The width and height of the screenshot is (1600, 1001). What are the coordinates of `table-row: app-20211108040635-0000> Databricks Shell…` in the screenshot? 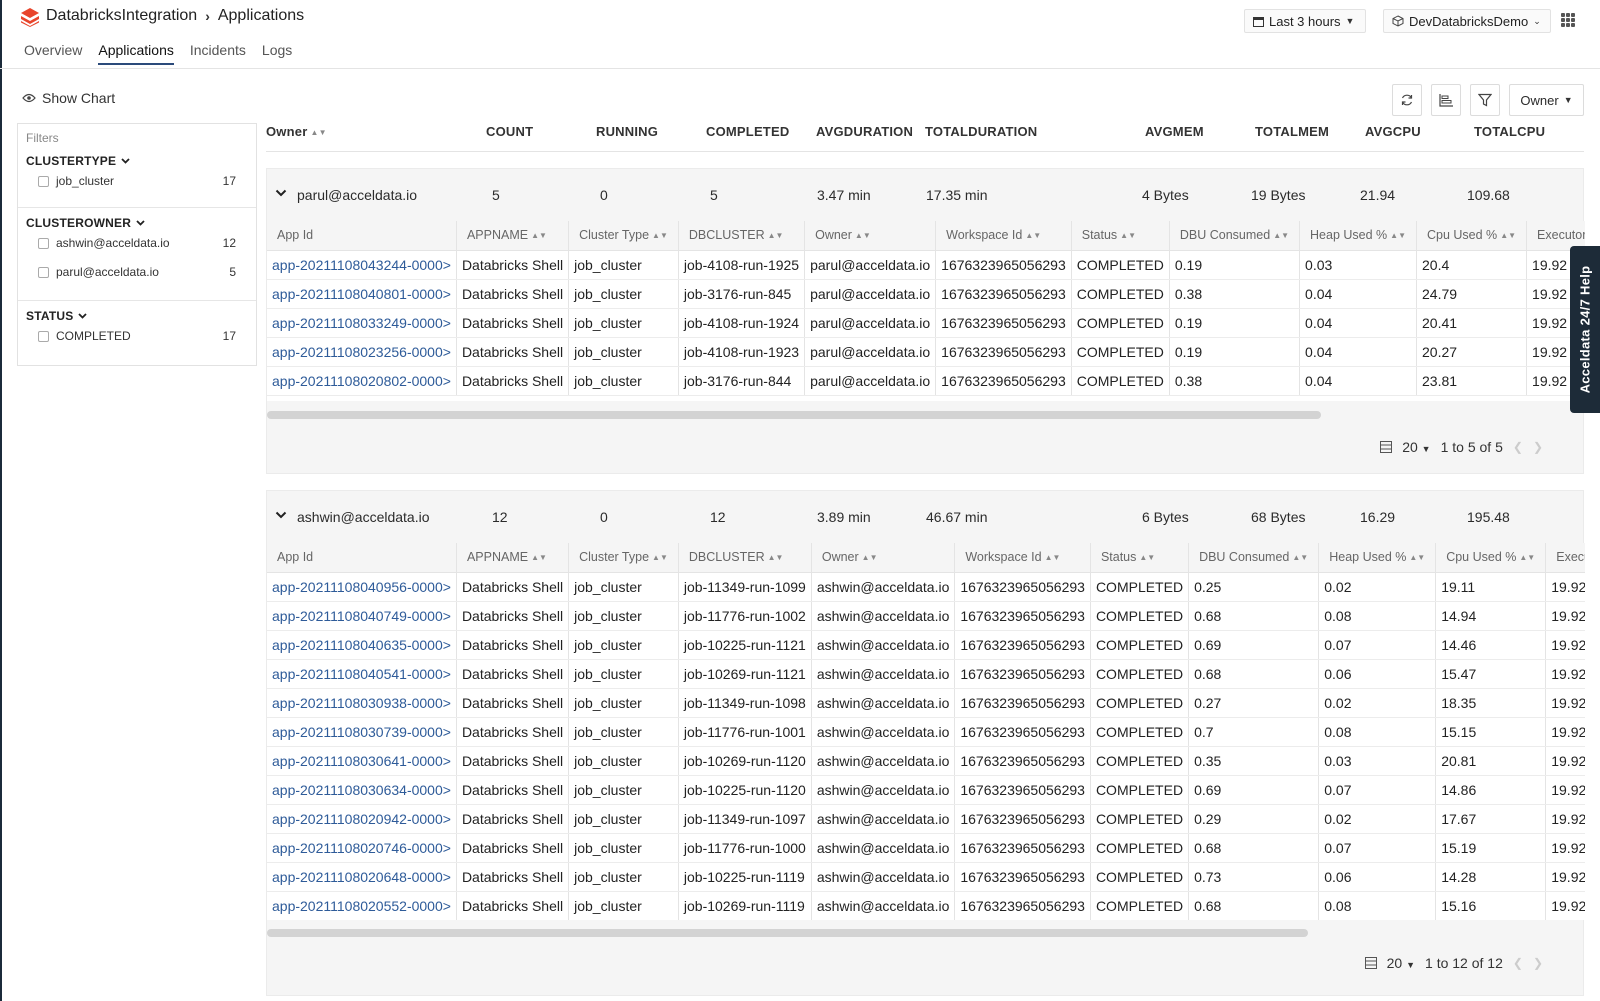 It's located at (926, 645).